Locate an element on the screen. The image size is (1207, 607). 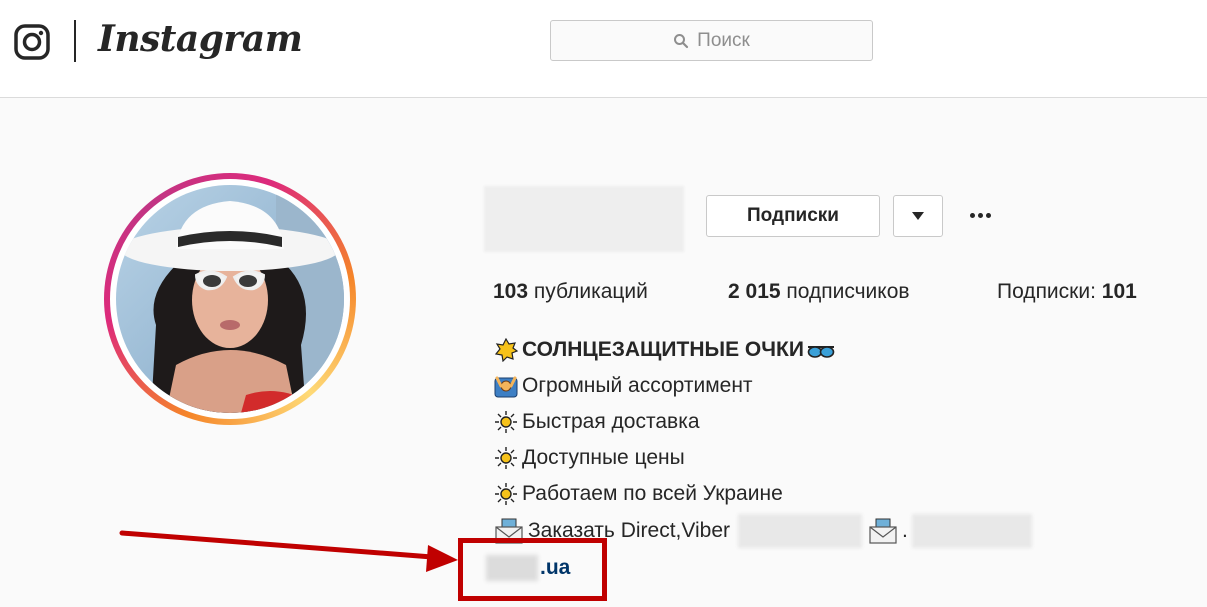
search-icon is located at coordinates (681, 40).